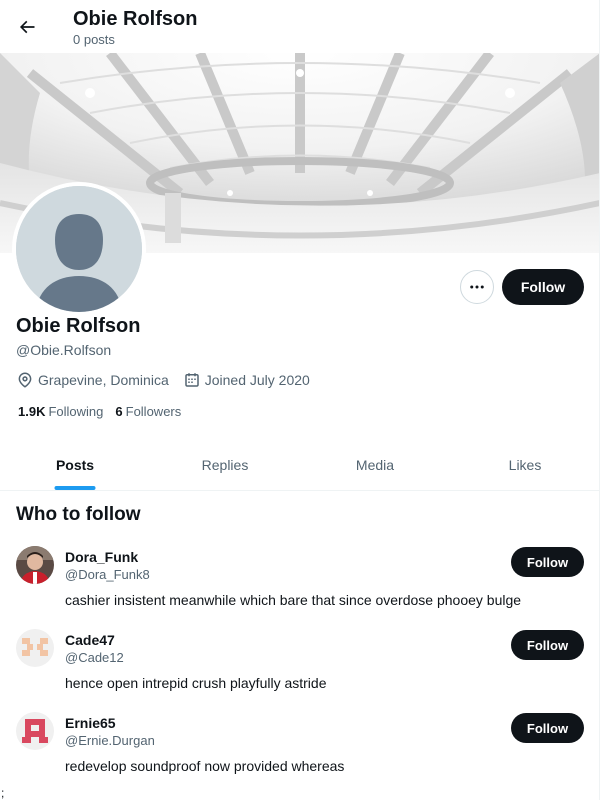 This screenshot has width=600, height=800. Describe the element at coordinates (94, 39) in the screenshot. I see `header-post-count: 0 posts` at that location.